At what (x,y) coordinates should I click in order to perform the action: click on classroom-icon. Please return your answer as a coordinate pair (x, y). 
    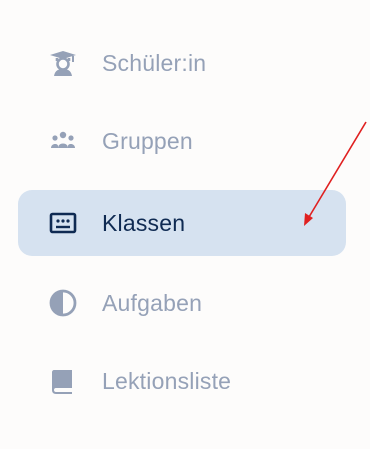
    Looking at the image, I should click on (63, 223).